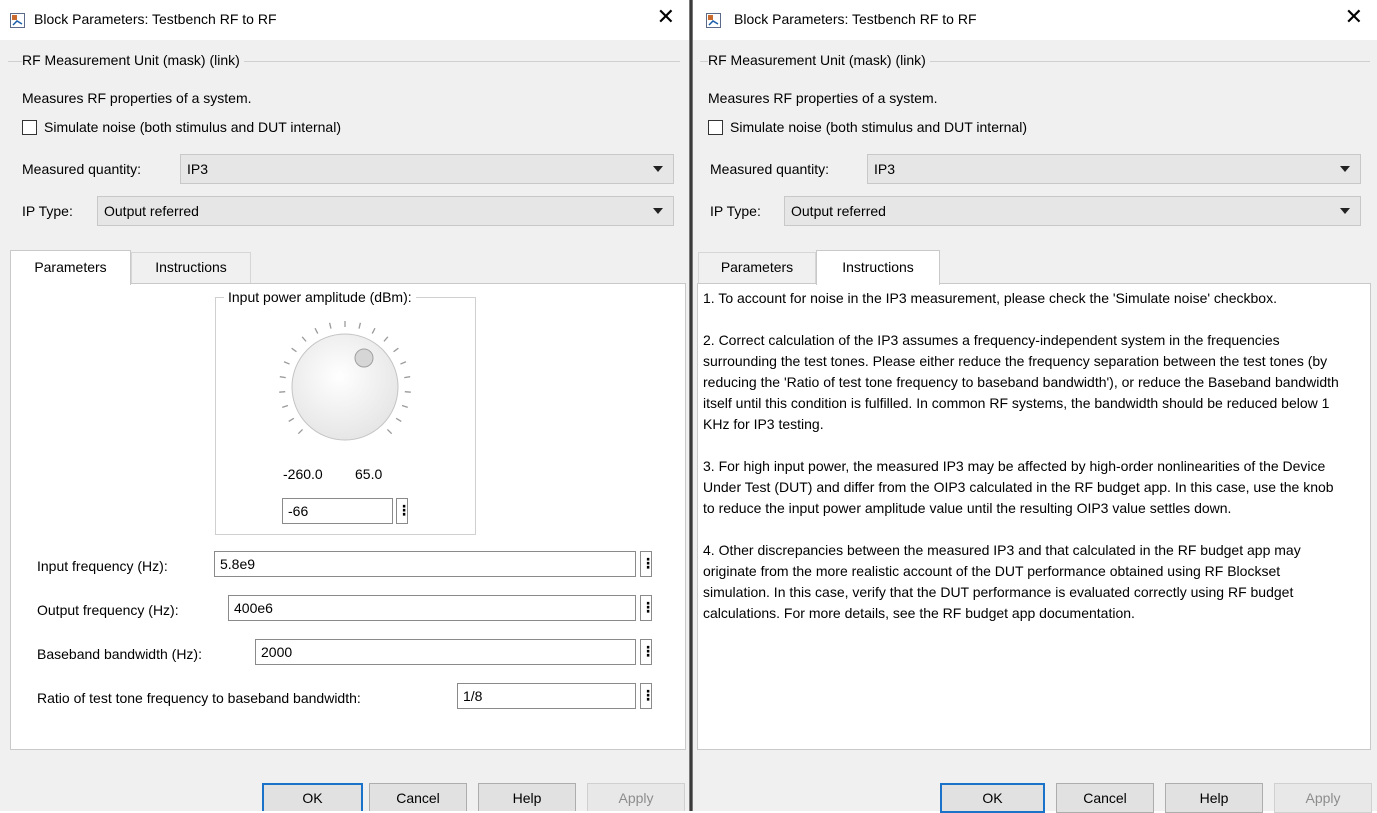  Describe the element at coordinates (119, 654) in the screenshot. I see `baseband-bandwidth-label: Baseband bandwidth (Hz):` at that location.